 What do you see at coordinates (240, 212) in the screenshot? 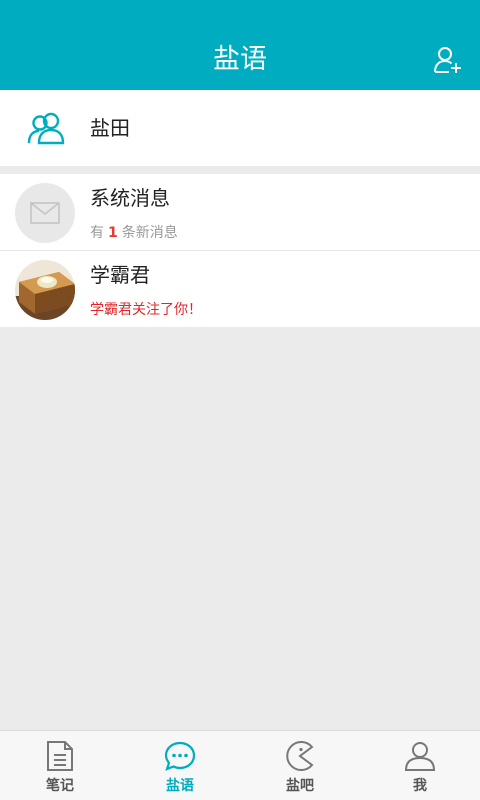
I see `conversation-item-system: 系统消息 有 1 条新消息` at bounding box center [240, 212].